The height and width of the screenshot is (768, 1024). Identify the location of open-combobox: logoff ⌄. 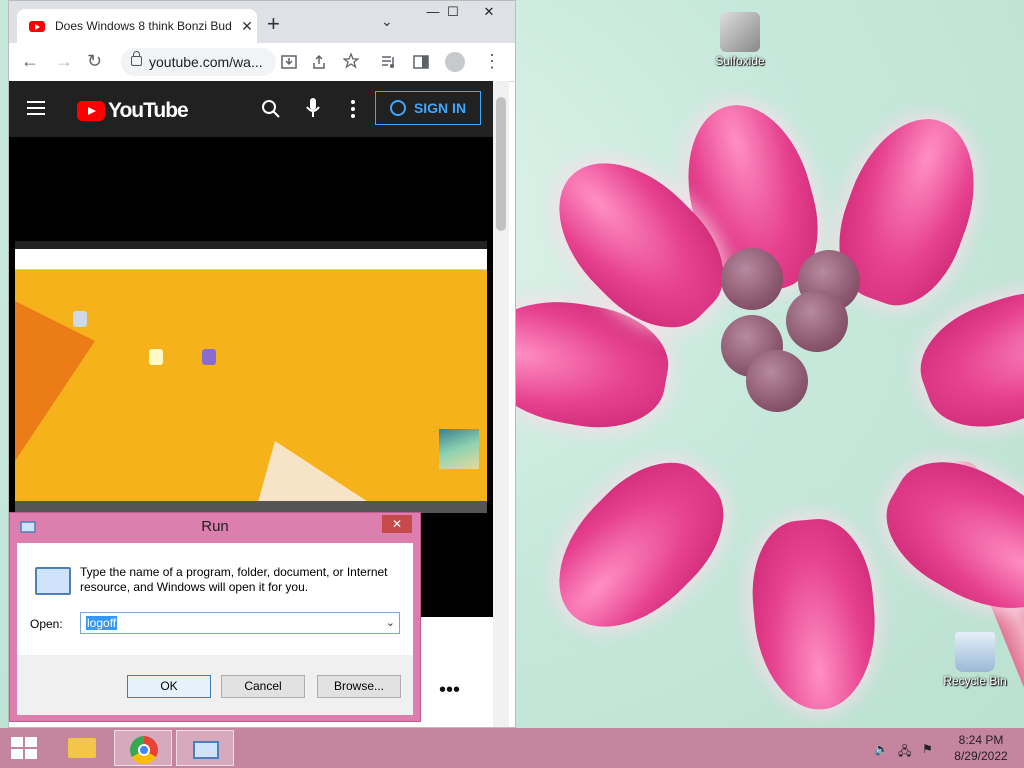
(240, 623).